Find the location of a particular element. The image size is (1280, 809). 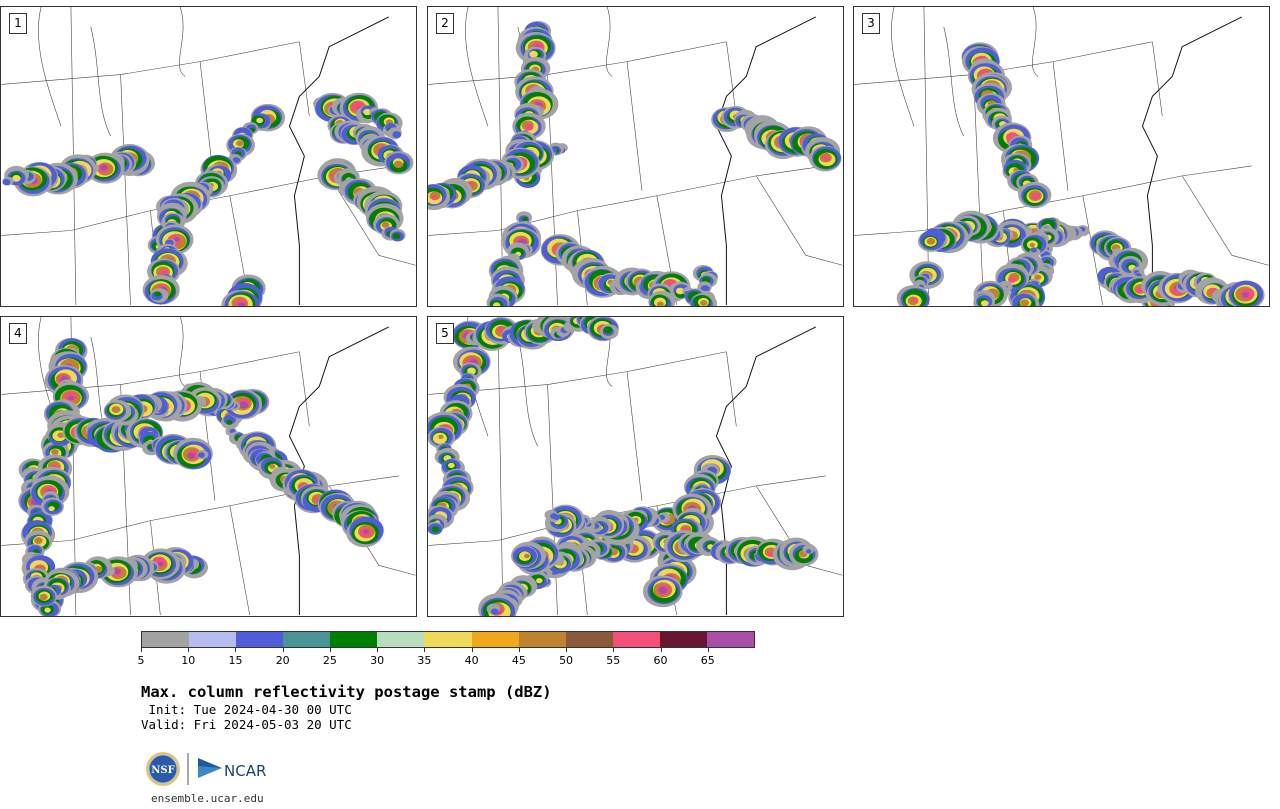

ncar-logo: NCAR is located at coordinates (232, 769).